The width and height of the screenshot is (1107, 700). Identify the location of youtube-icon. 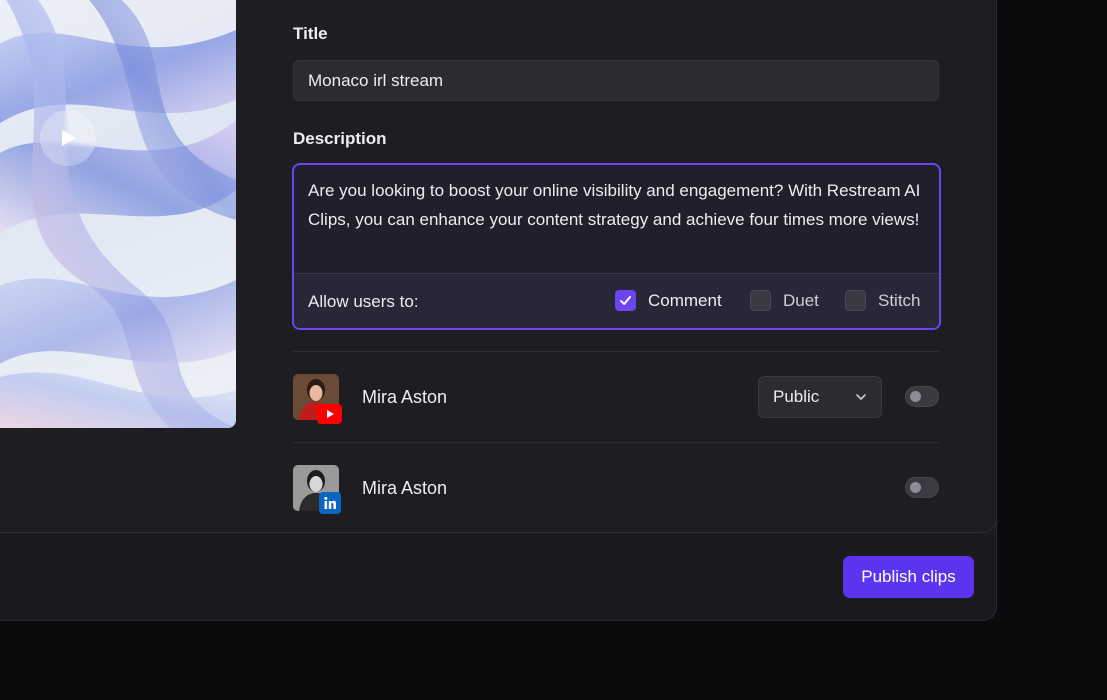
(329, 414).